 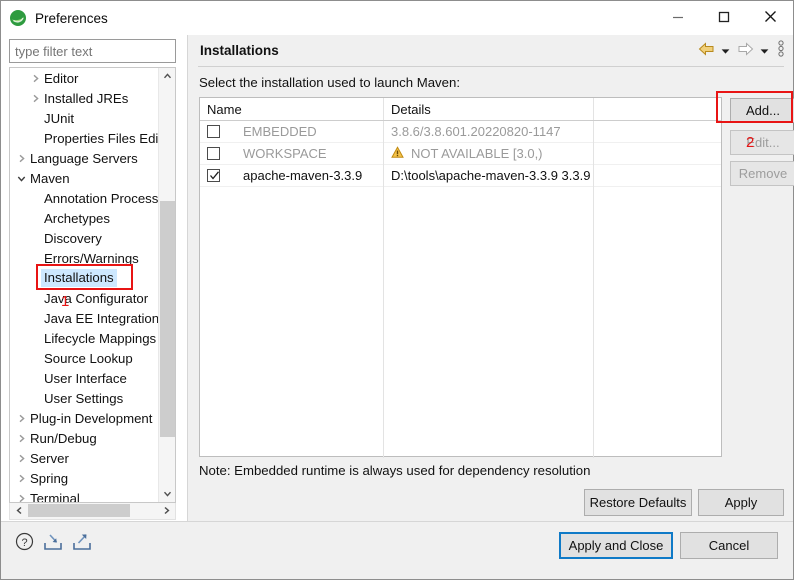 What do you see at coordinates (49, 478) in the screenshot?
I see `sidebar-item-label: Spring` at bounding box center [49, 478].